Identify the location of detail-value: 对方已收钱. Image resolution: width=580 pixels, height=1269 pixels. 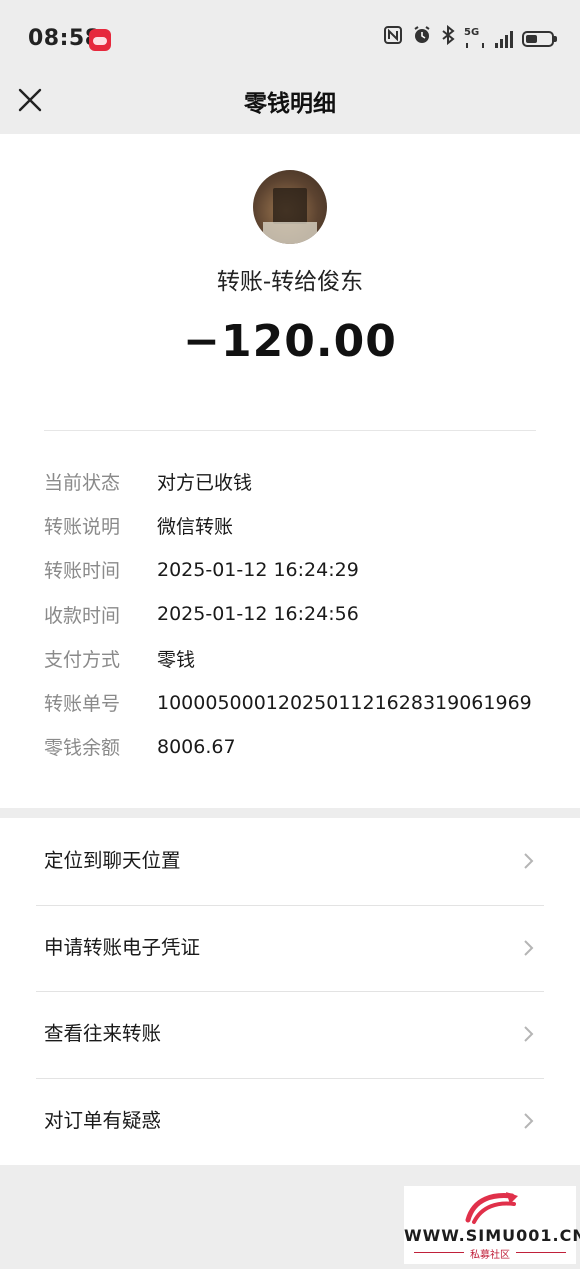
(205, 482).